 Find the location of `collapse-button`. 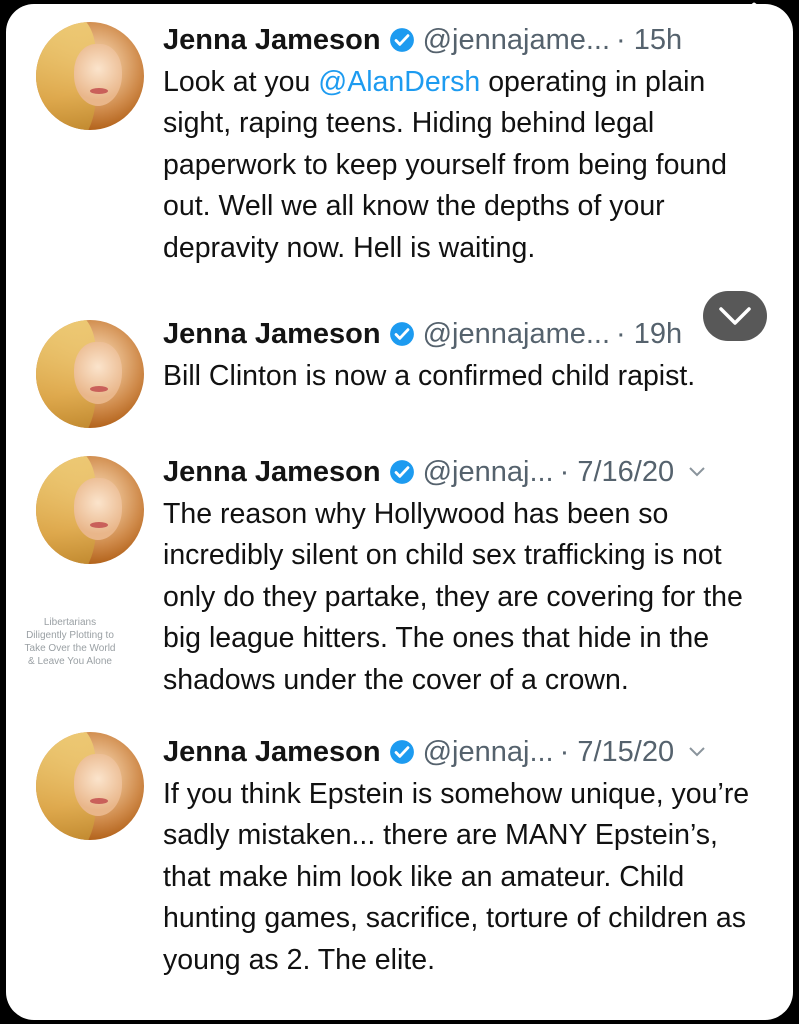

collapse-button is located at coordinates (735, 316).